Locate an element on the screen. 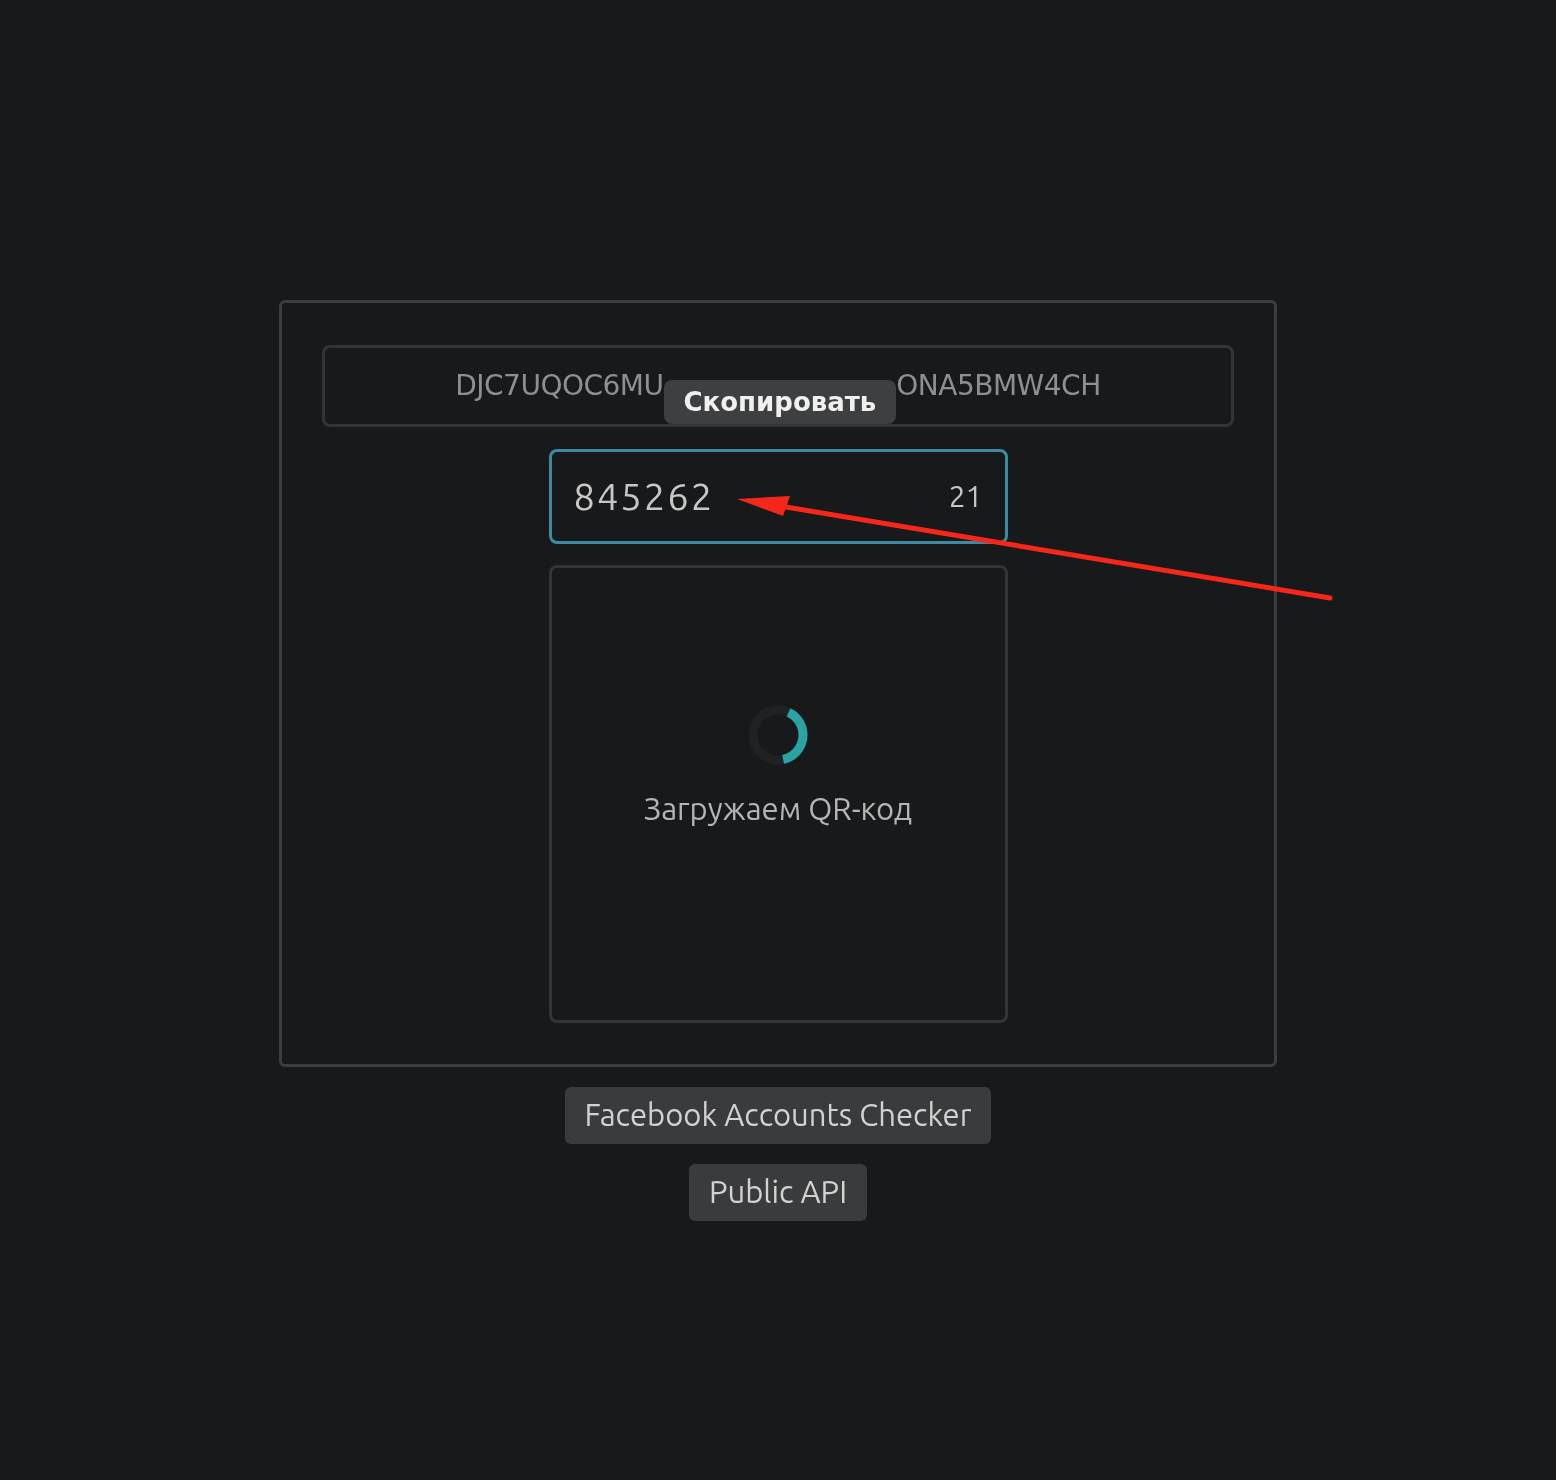  copy-tooltip: Скопировать is located at coordinates (780, 402).